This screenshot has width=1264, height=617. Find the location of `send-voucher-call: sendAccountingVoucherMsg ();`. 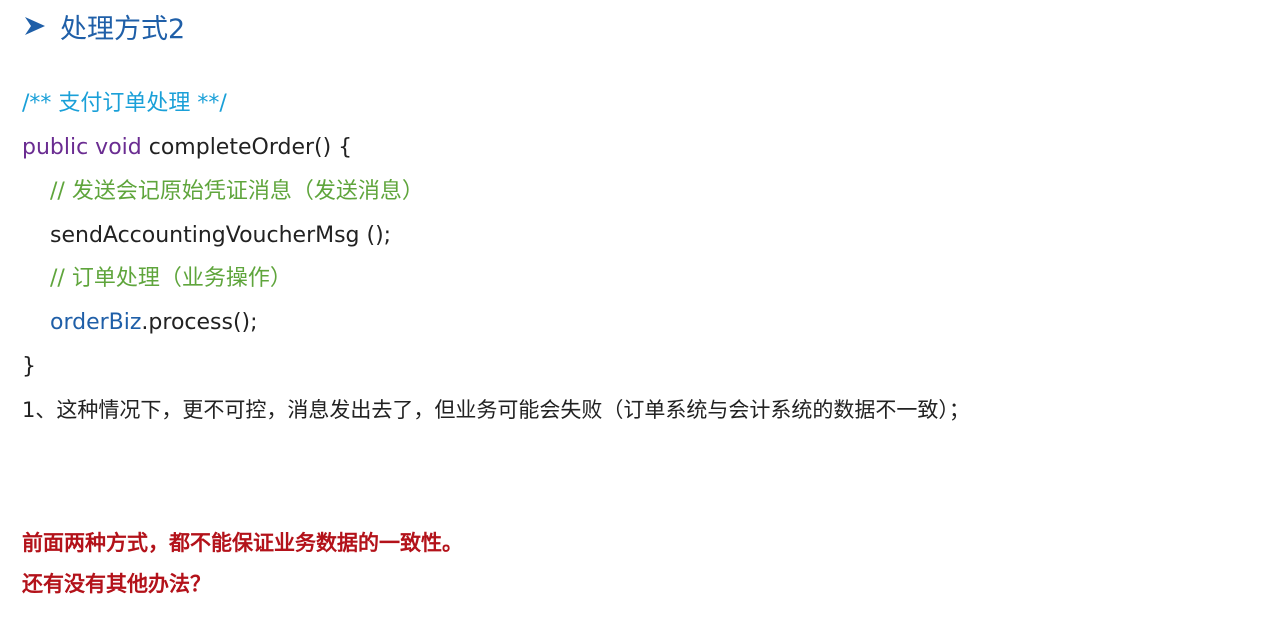

send-voucher-call: sendAccountingVoucherMsg (); is located at coordinates (221, 235).